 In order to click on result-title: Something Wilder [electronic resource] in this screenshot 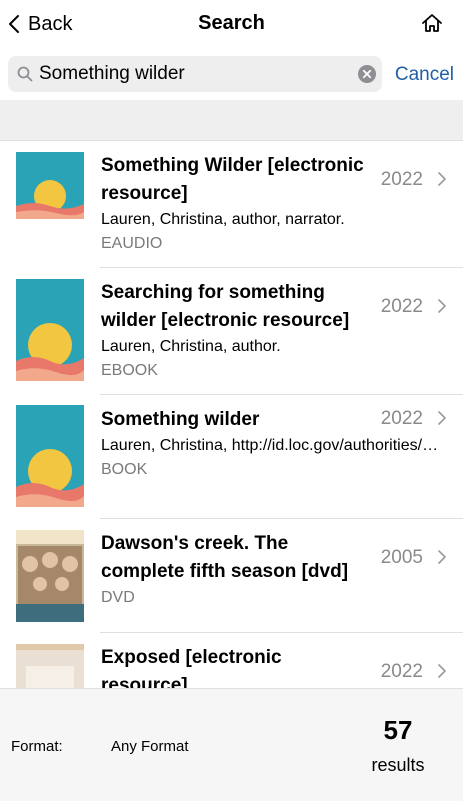, I will do `click(232, 179)`.